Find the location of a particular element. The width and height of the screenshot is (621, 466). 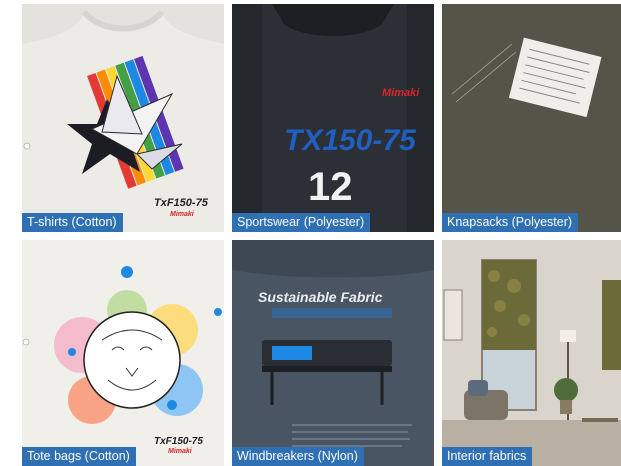

caption-tshirts: T-shirts (Cotton) is located at coordinates (72, 222).